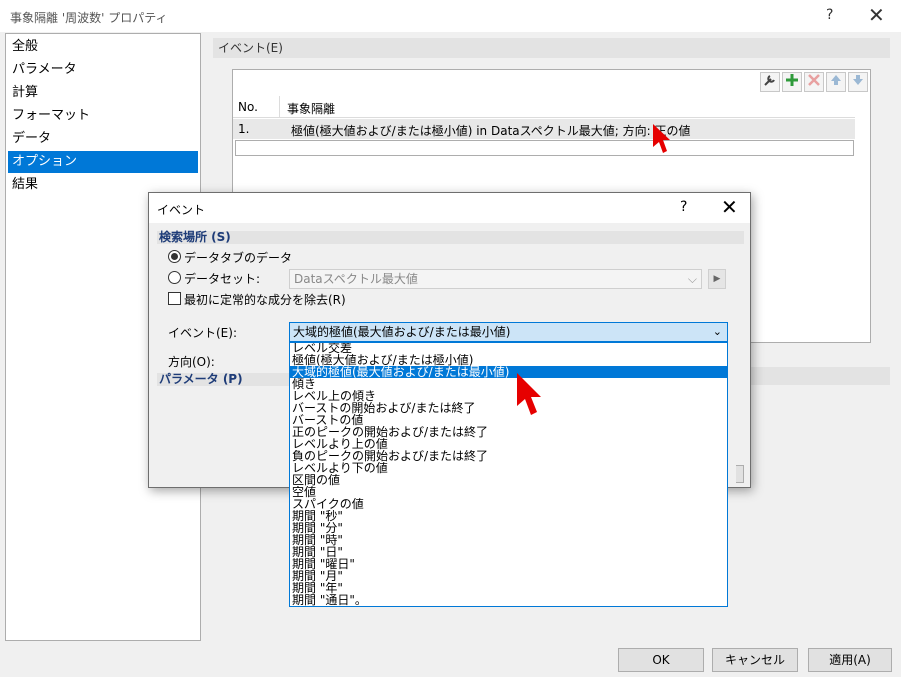 The height and width of the screenshot is (677, 901). I want to click on nav-item: オプション, so click(103, 162).